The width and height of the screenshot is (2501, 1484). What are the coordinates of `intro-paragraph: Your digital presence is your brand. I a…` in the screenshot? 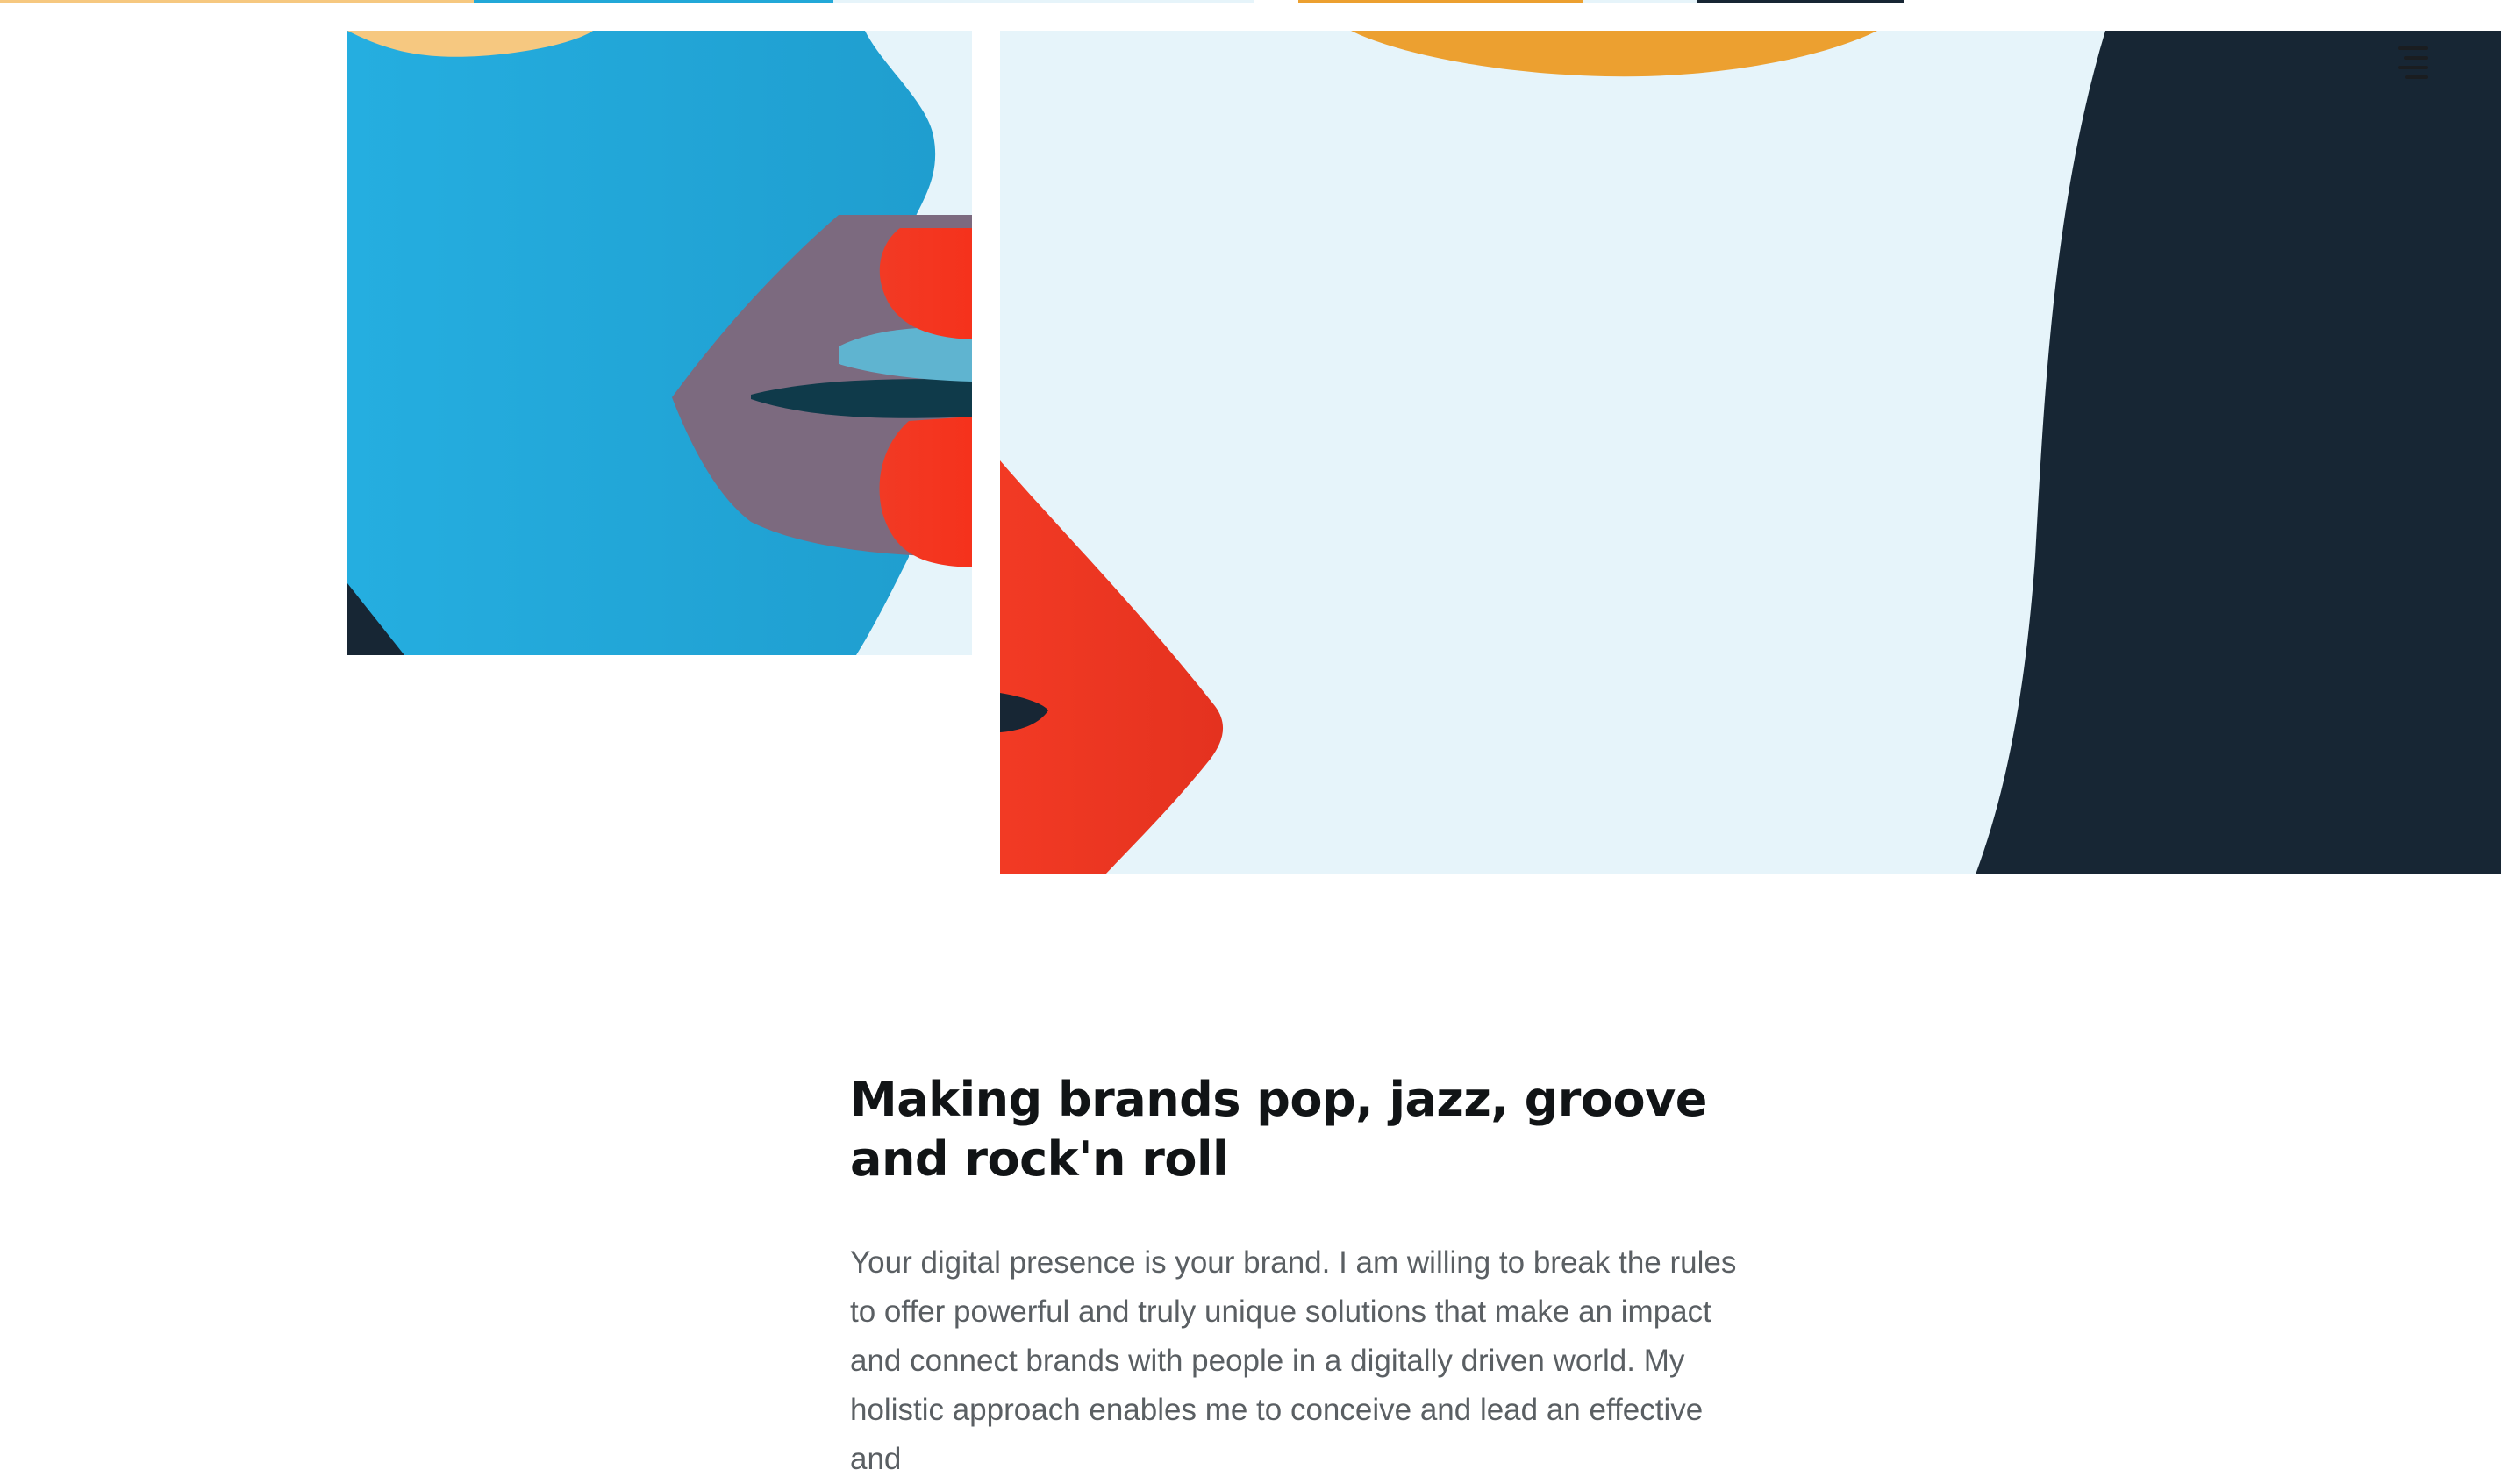 It's located at (1293, 1360).